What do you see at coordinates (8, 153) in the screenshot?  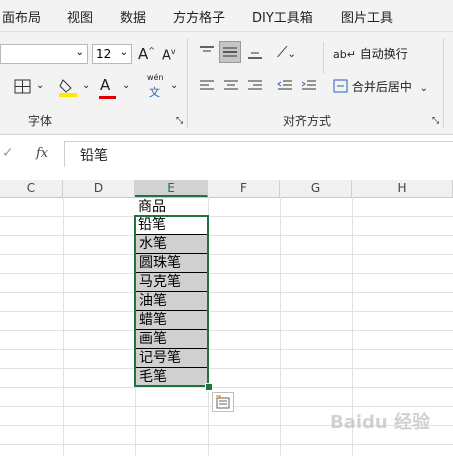 I see `check-icon: ✓` at bounding box center [8, 153].